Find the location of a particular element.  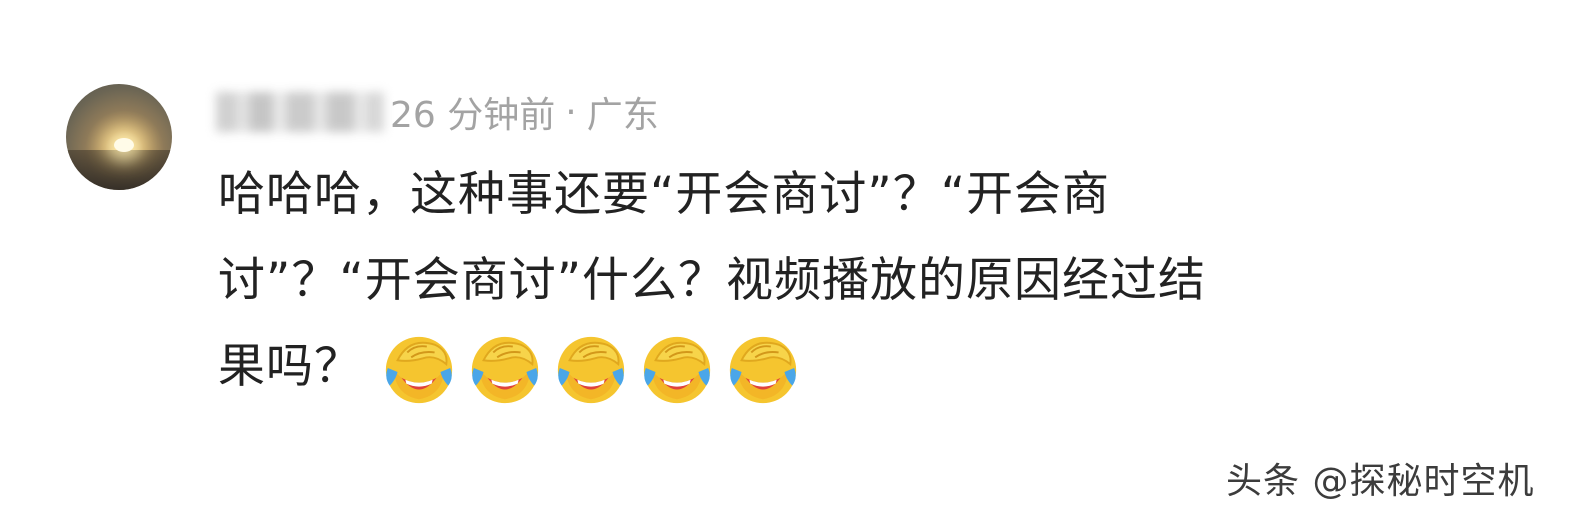

comment-line-text: 果吗？ is located at coordinates (290, 366).